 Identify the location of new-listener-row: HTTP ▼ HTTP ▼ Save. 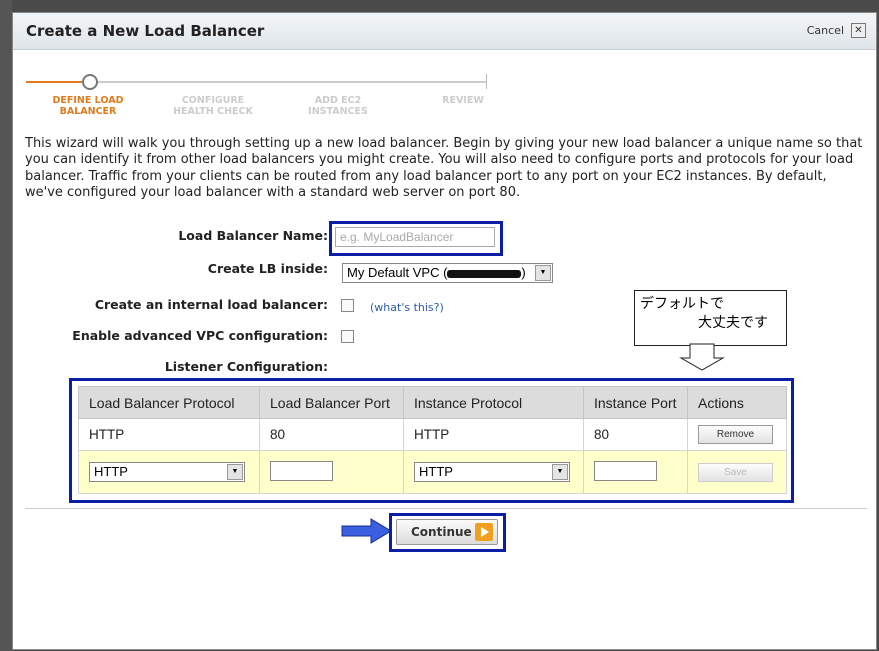
(432, 472).